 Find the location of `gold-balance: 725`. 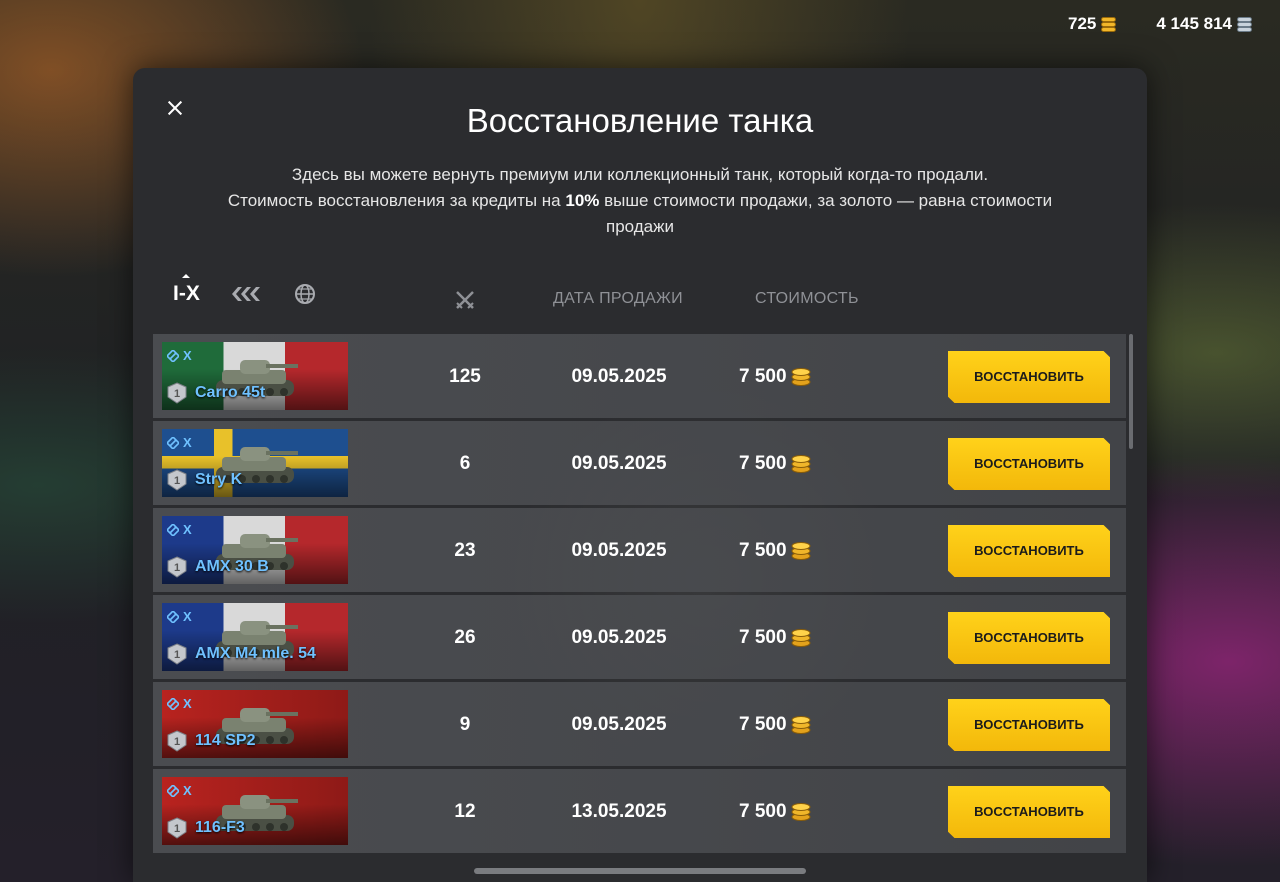

gold-balance: 725 is located at coordinates (1092, 24).